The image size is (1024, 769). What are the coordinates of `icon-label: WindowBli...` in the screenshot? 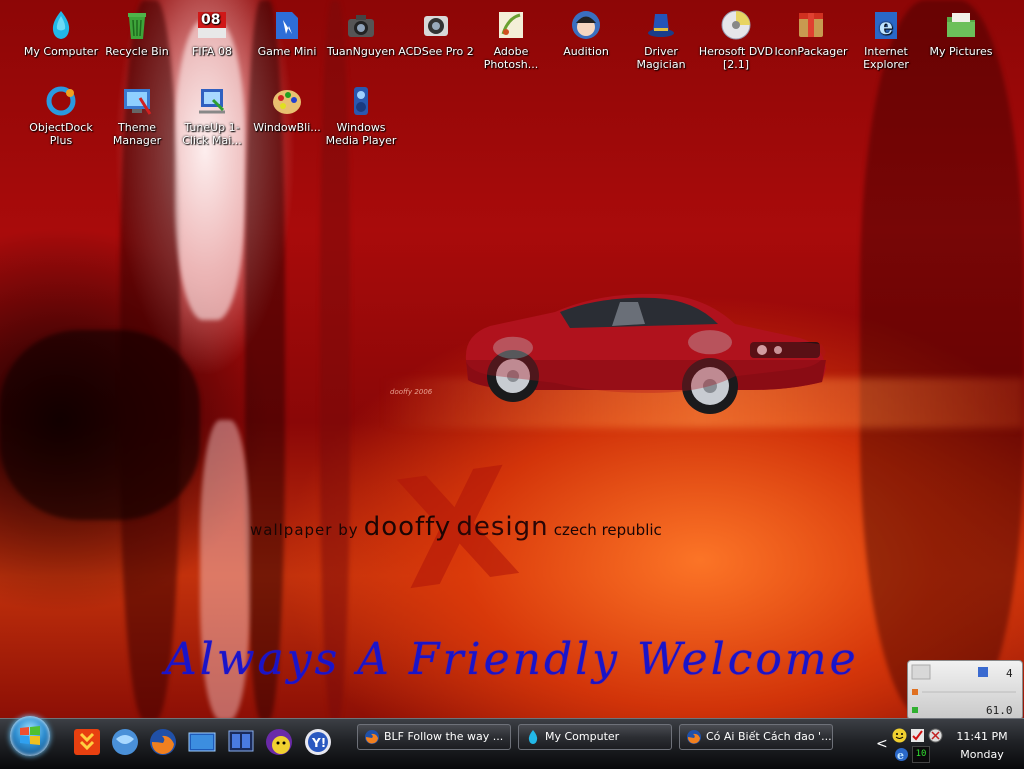 It's located at (287, 127).